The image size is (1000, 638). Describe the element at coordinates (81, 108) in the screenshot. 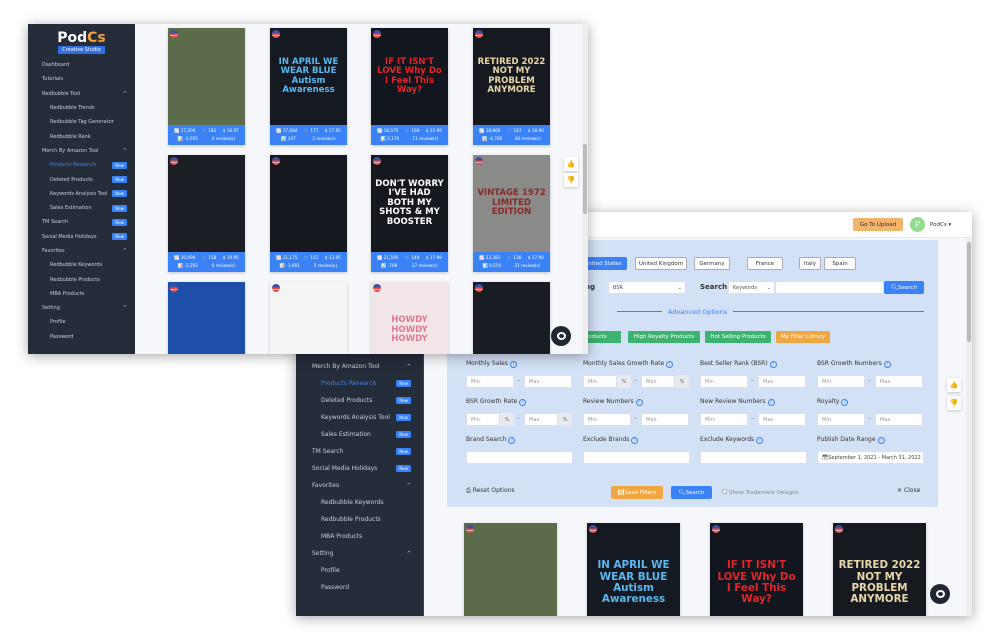

I see `sidebar-item-redbubble-trends: Redbubble Trends` at that location.